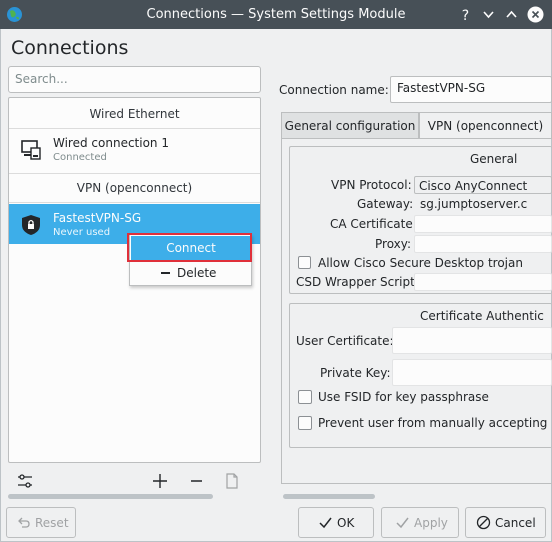 This screenshot has width=552, height=542. Describe the element at coordinates (471, 89) in the screenshot. I see `connection-name-field: FastestVPN-SG` at that location.